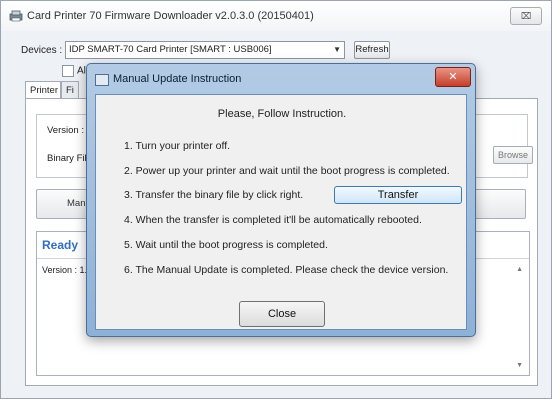 Image resolution: width=552 pixels, height=399 pixels. I want to click on transfer-button: Transfer, so click(398, 195).